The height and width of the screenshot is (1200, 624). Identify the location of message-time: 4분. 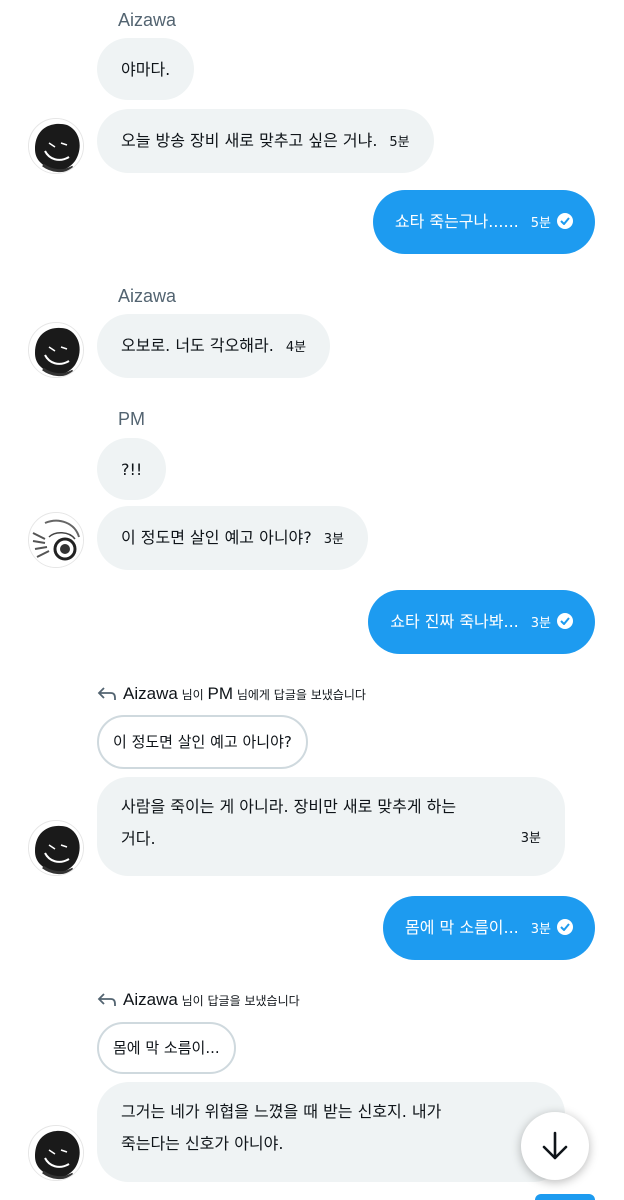
(296, 347).